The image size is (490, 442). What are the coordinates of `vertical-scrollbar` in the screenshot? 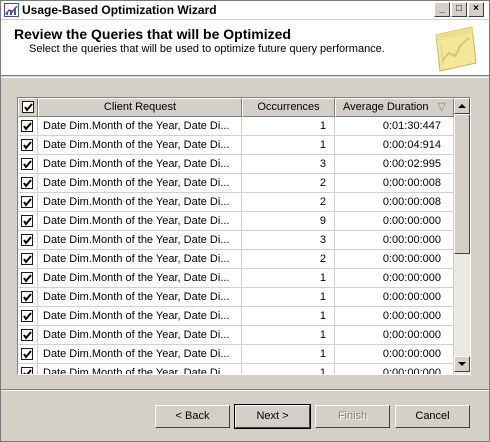 It's located at (462, 236).